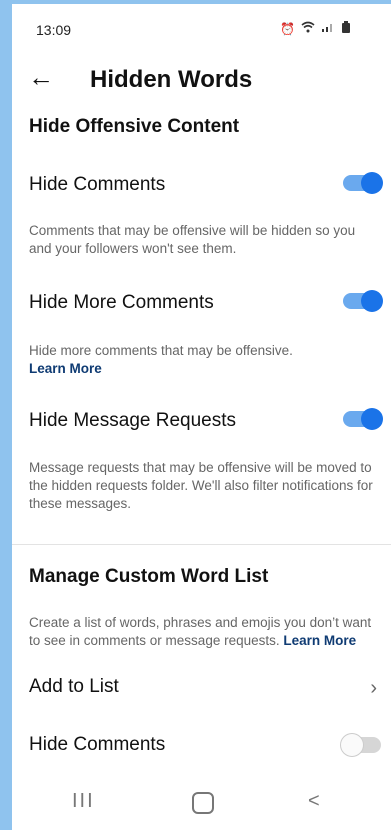  Describe the element at coordinates (121, 303) in the screenshot. I see `hide-more-comments-label: Hide More Comments` at that location.